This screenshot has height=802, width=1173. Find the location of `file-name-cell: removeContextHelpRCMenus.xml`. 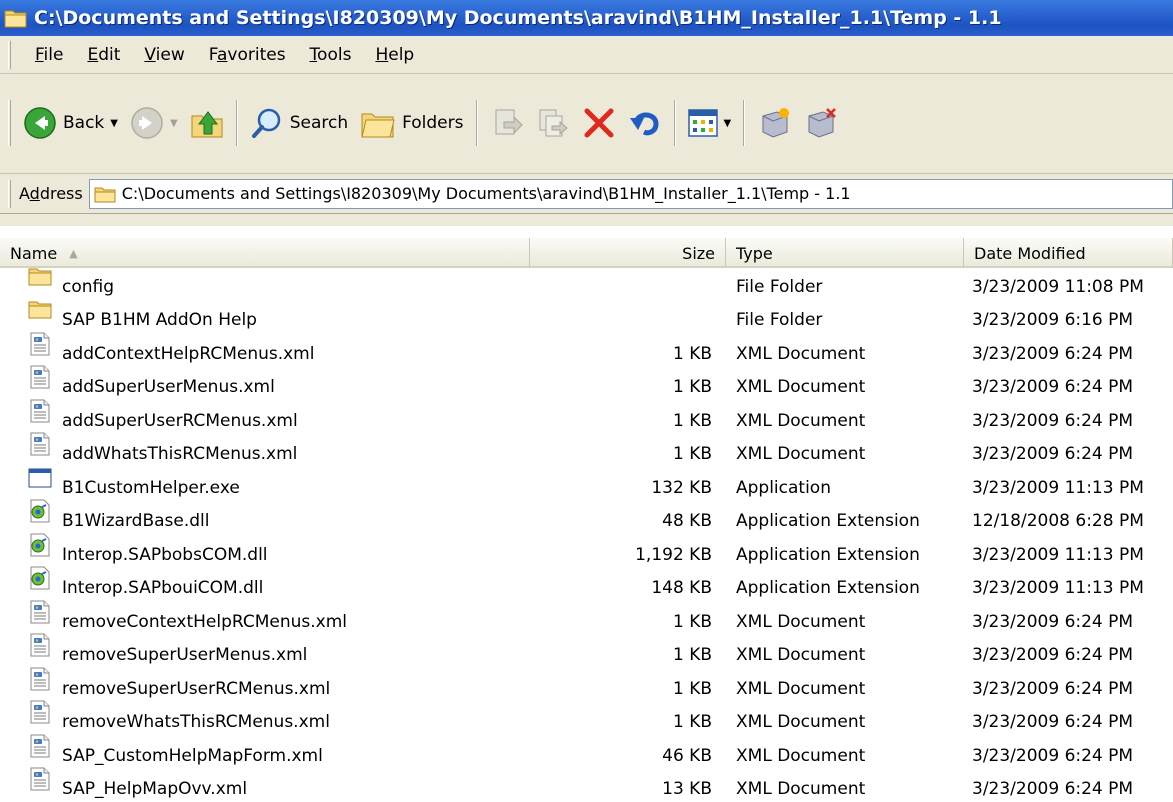

file-name-cell: removeContextHelpRCMenus.xml is located at coordinates (265, 616).